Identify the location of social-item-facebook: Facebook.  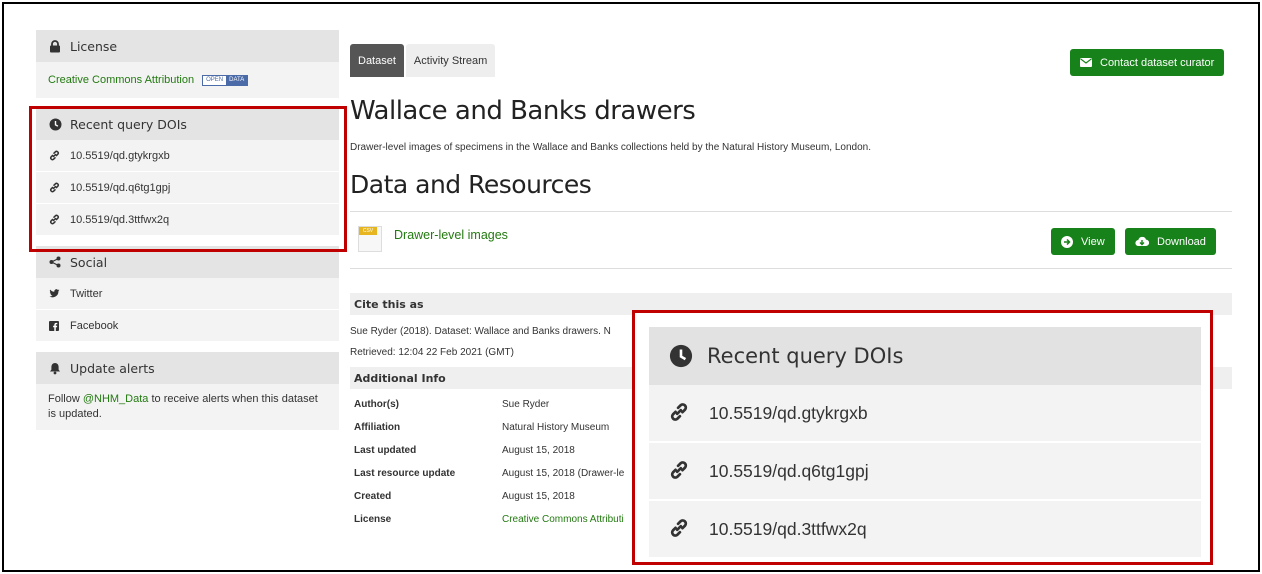
(187, 326).